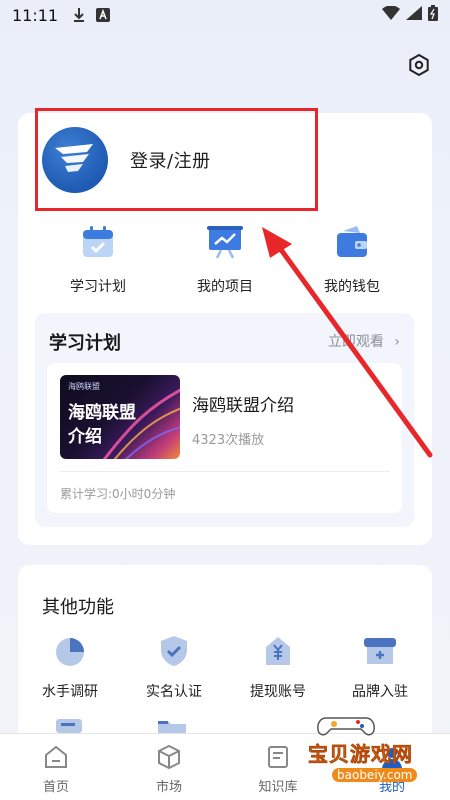 This screenshot has height=800, width=450. I want to click on func-item-label: 品牌入驻, so click(380, 692).